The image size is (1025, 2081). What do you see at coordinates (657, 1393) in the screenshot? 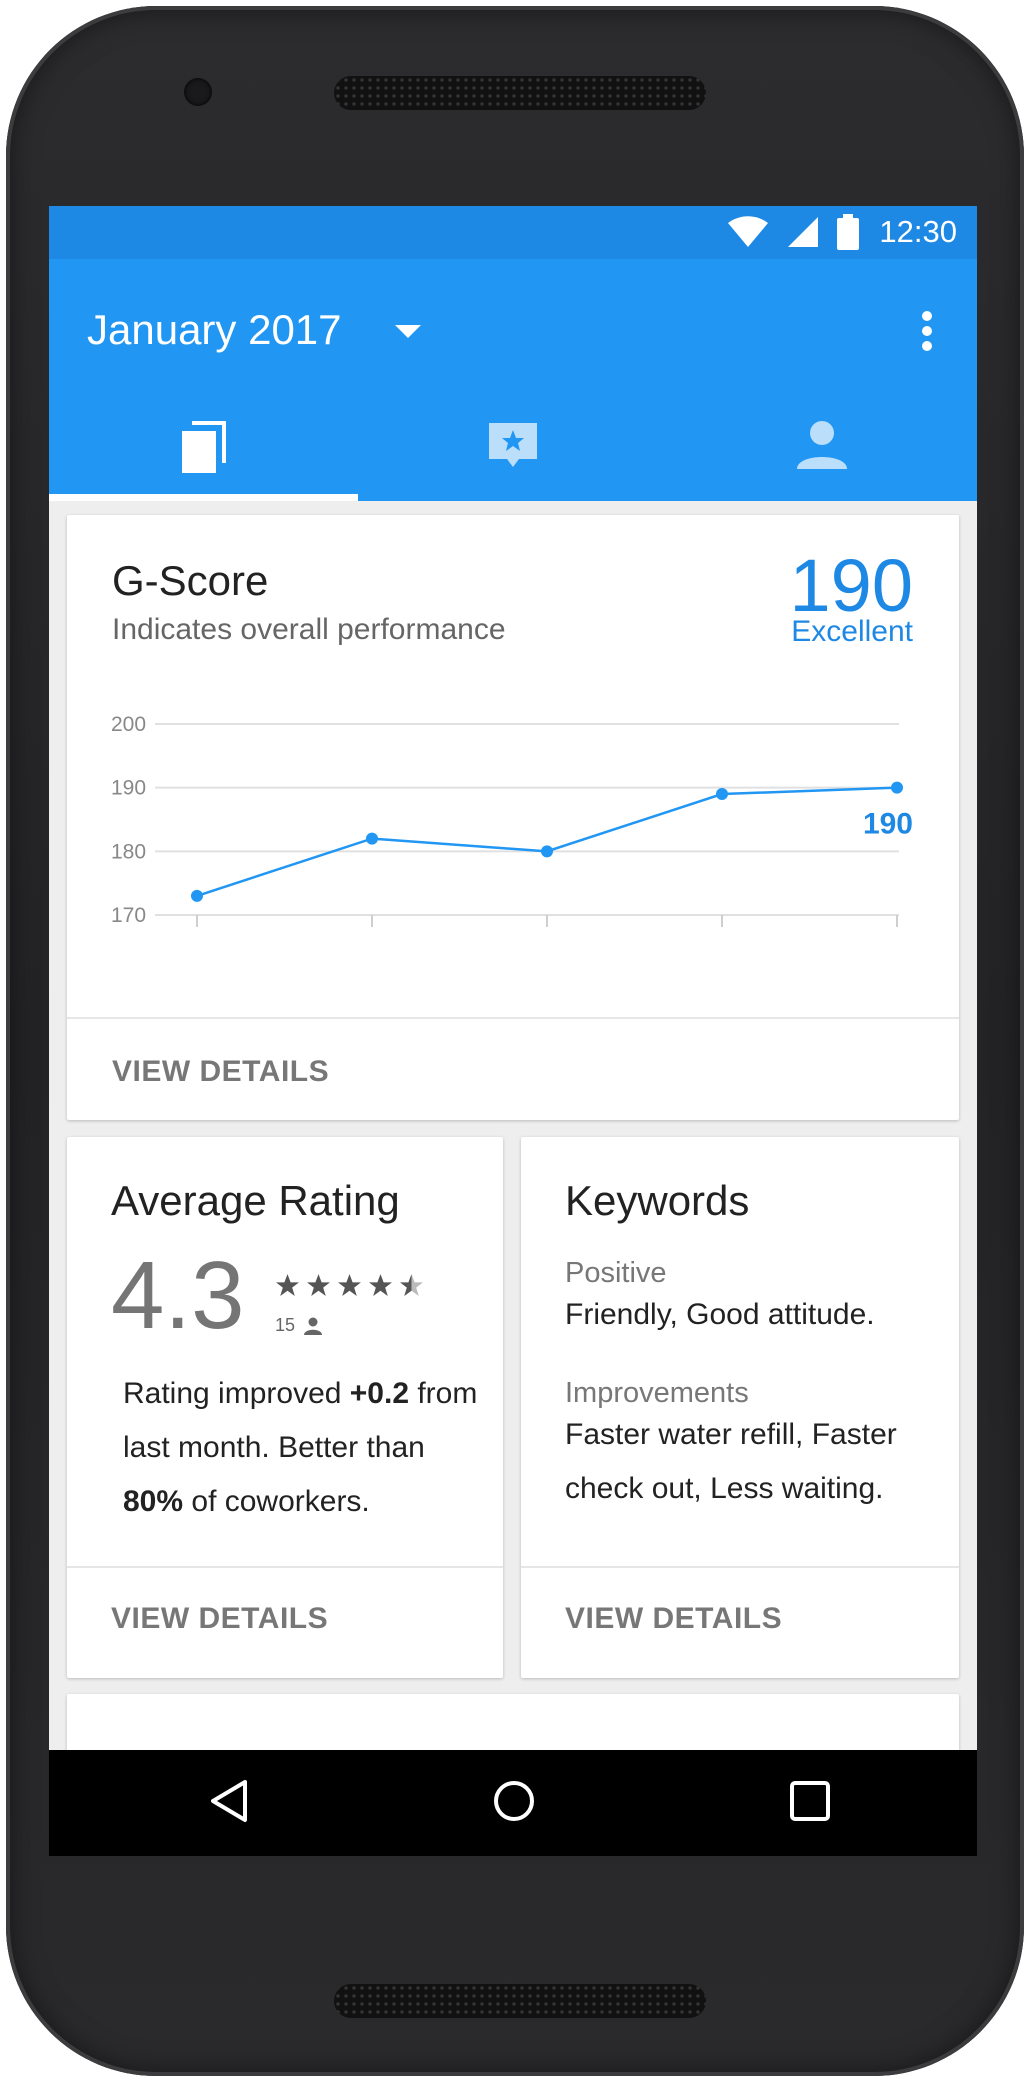
I see `improvements-label: Improvements` at bounding box center [657, 1393].